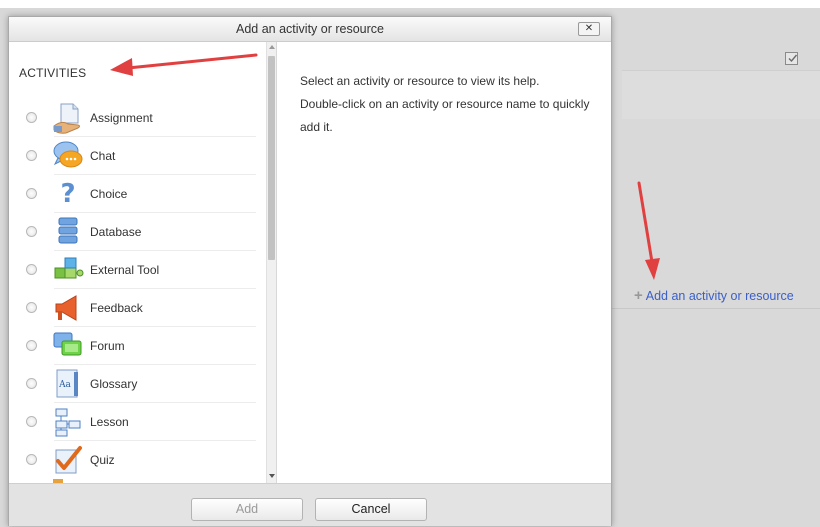 The width and height of the screenshot is (820, 527). I want to click on external-tool-icon, so click(69, 268).